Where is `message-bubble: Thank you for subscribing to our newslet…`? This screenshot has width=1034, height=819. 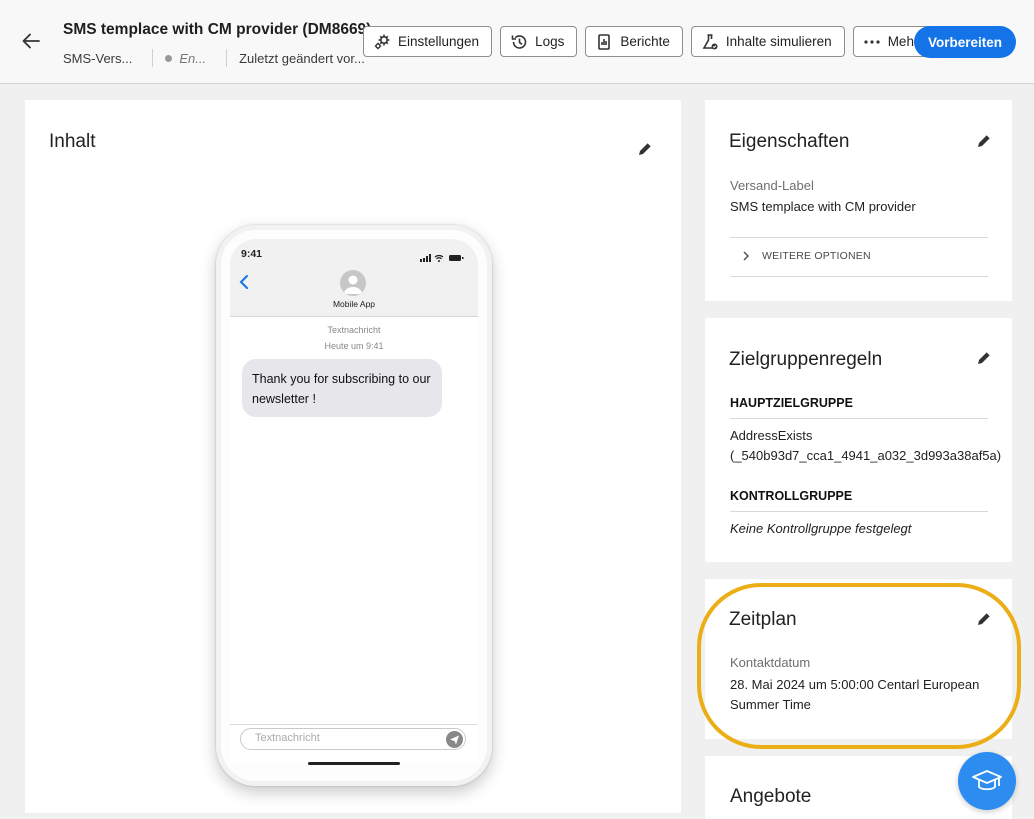 message-bubble: Thank you for subscribing to our newslet… is located at coordinates (342, 388).